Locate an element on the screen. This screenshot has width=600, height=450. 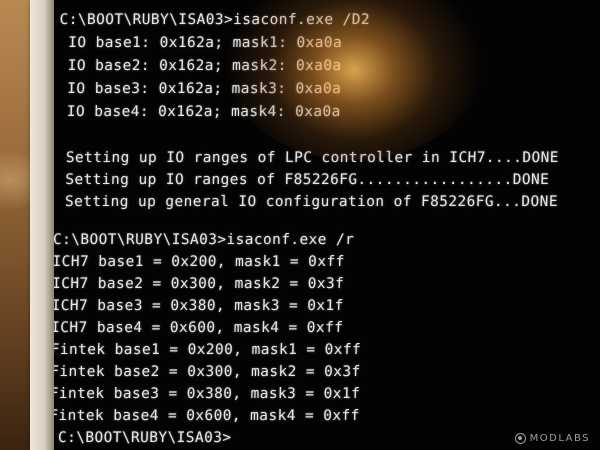
command-line: C:\BOOT\RUBY\ISA03>isaconf.exe /r is located at coordinates (204, 240).